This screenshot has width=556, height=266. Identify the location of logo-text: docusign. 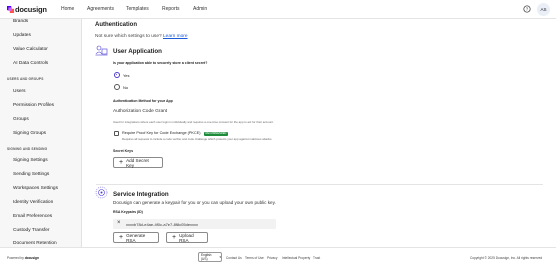
(31, 9).